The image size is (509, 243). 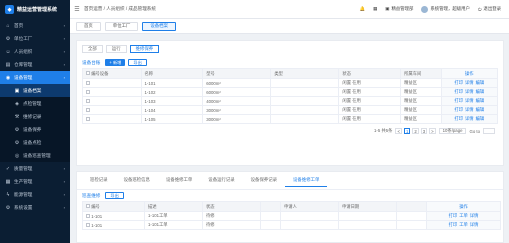 I want to click on tab-label: 设备档案, so click(x=159, y=25).